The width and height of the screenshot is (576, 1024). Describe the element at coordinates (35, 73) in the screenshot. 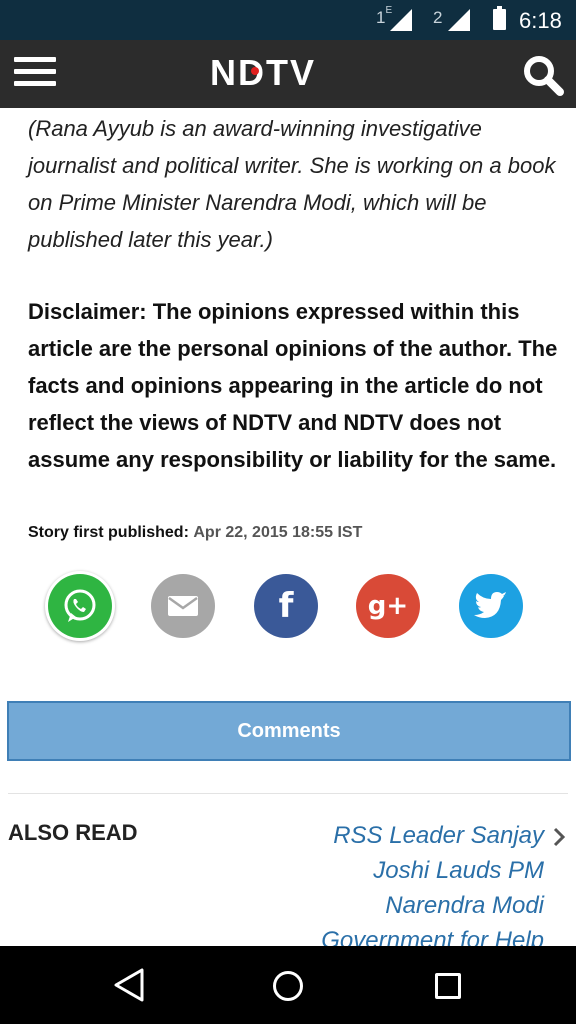

I see `menu-icon` at that location.